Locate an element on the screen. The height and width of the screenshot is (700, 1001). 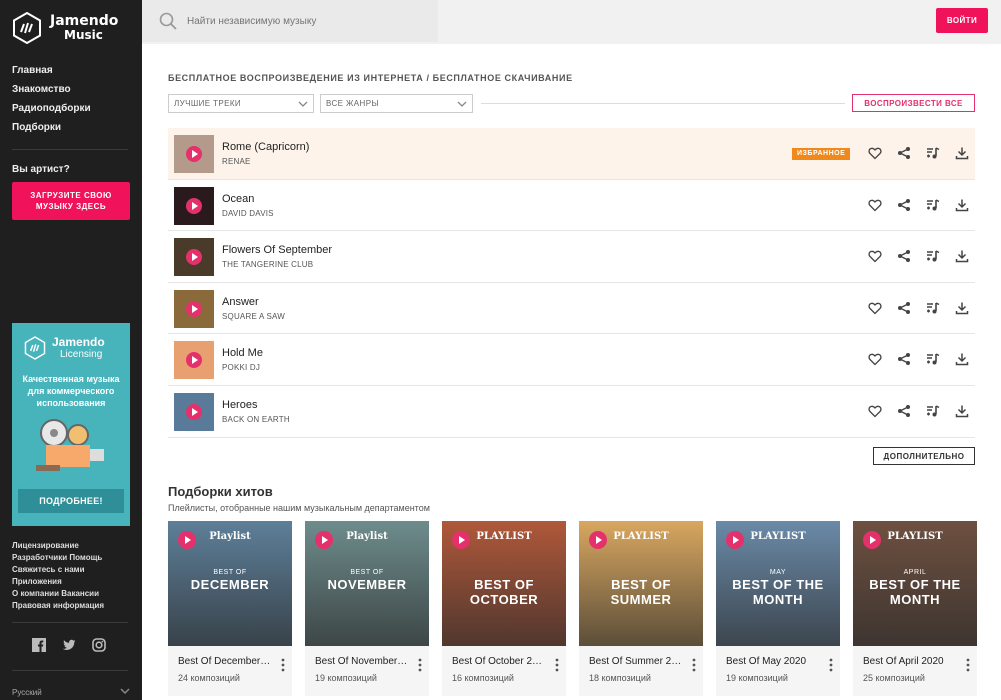
track-artist: THE TANGERINE CLUB is located at coordinates (267, 264).